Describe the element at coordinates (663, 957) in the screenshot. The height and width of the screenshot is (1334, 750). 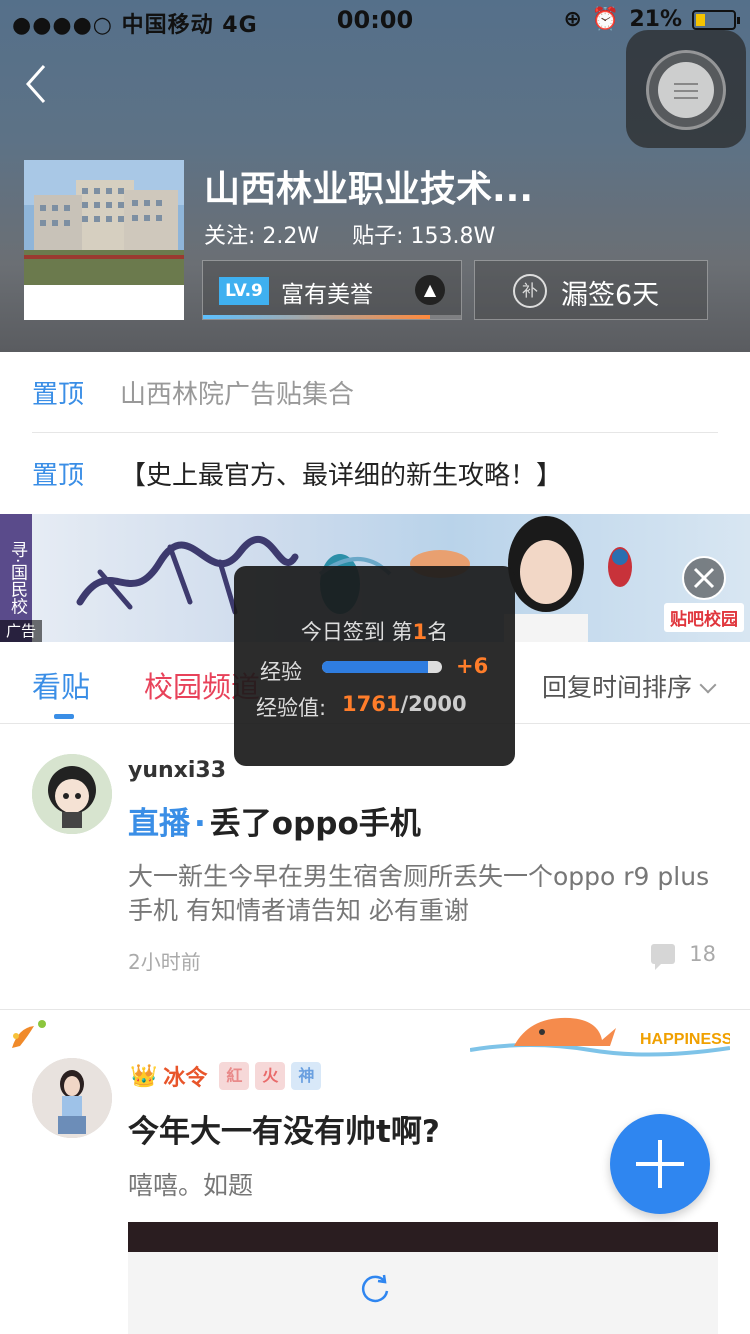
I see `comment-icon` at that location.